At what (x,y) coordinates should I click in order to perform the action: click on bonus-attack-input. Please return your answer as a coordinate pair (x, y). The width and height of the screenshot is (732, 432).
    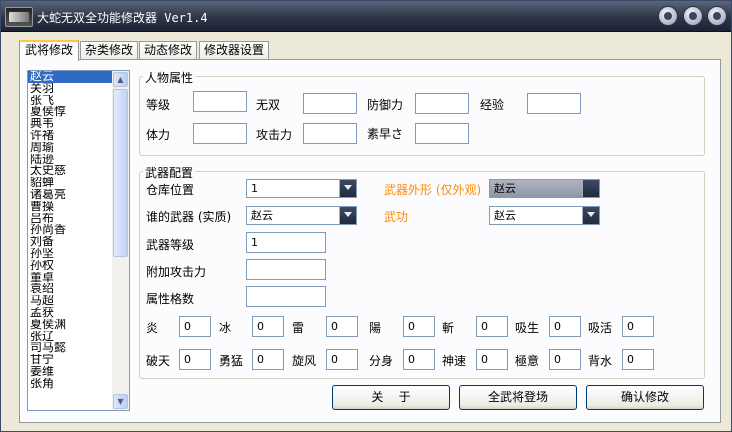
    Looking at the image, I should click on (286, 269).